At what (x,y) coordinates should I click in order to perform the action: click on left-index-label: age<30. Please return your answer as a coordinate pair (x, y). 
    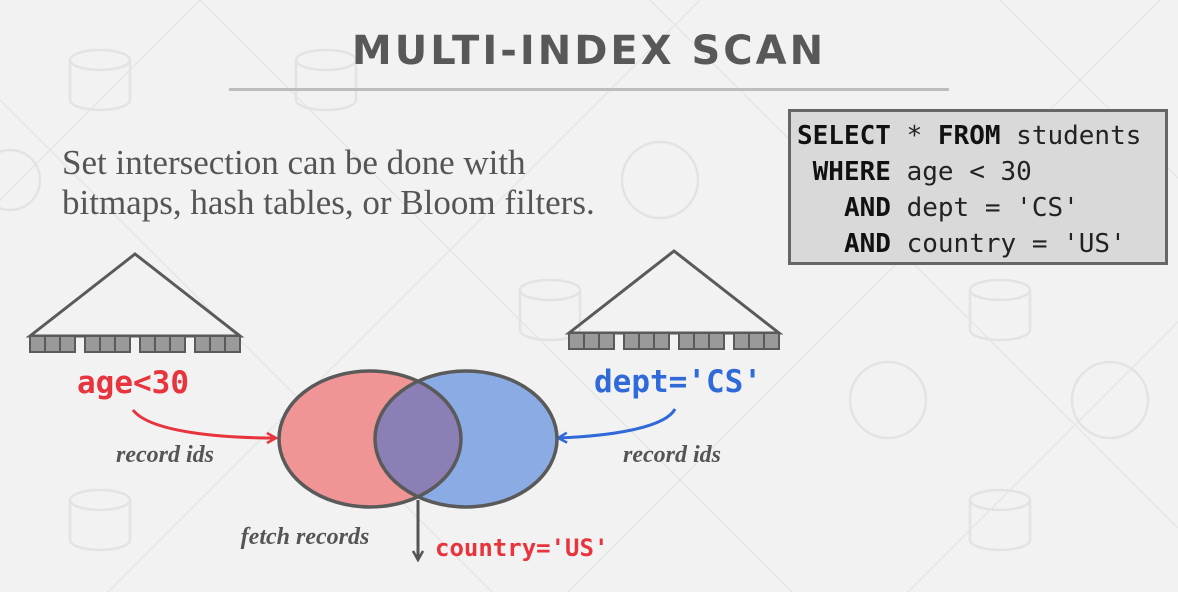
    Looking at the image, I should click on (133, 383).